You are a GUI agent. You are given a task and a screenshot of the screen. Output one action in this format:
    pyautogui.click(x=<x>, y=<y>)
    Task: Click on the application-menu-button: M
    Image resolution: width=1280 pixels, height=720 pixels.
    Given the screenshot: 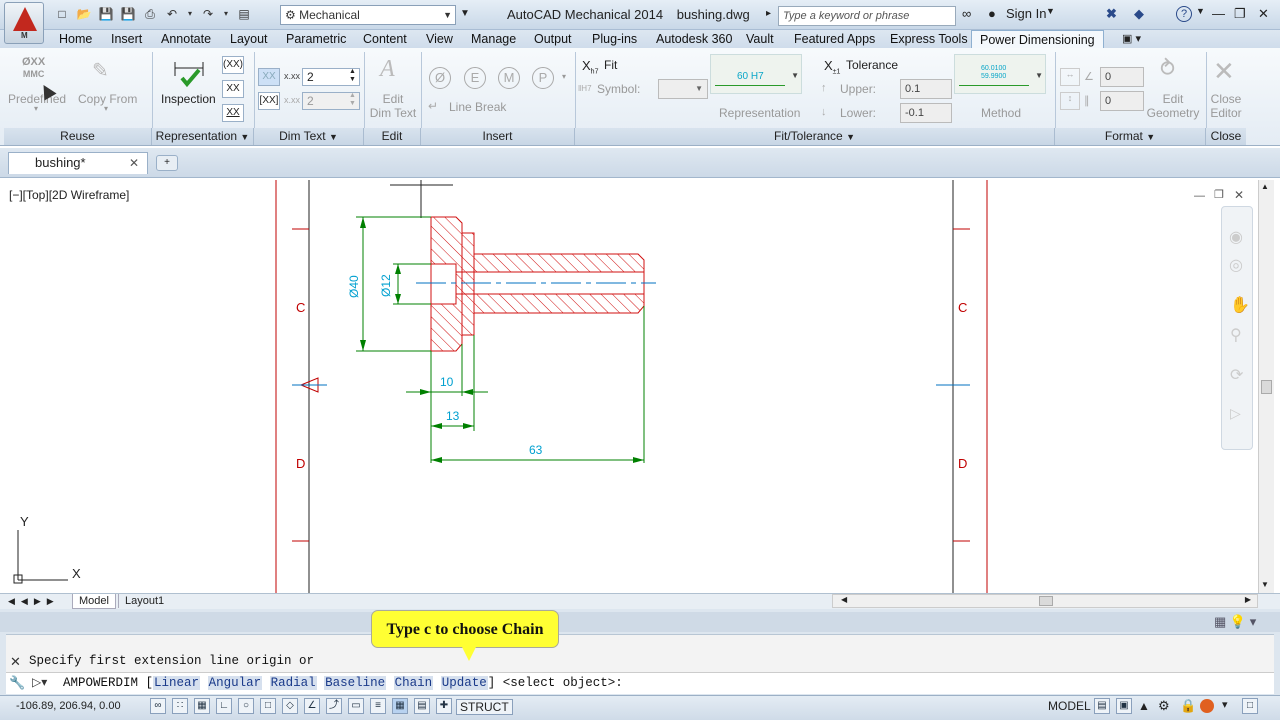 What is the action you would take?
    pyautogui.click(x=24, y=23)
    